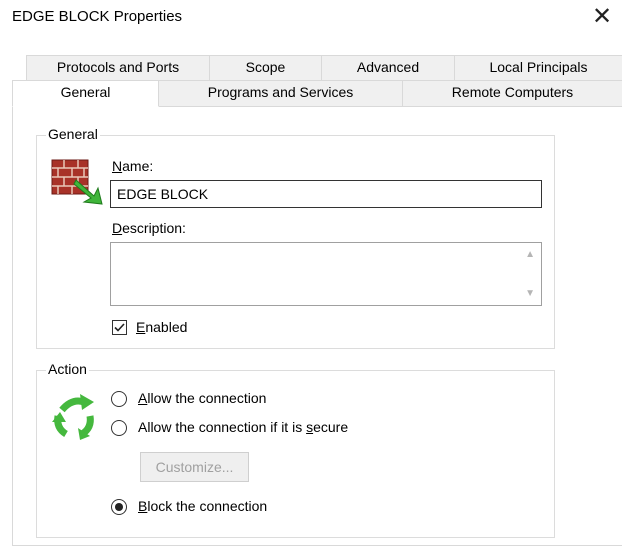 This screenshot has width=622, height=546. I want to click on enabled-label: Enabled, so click(161, 327).